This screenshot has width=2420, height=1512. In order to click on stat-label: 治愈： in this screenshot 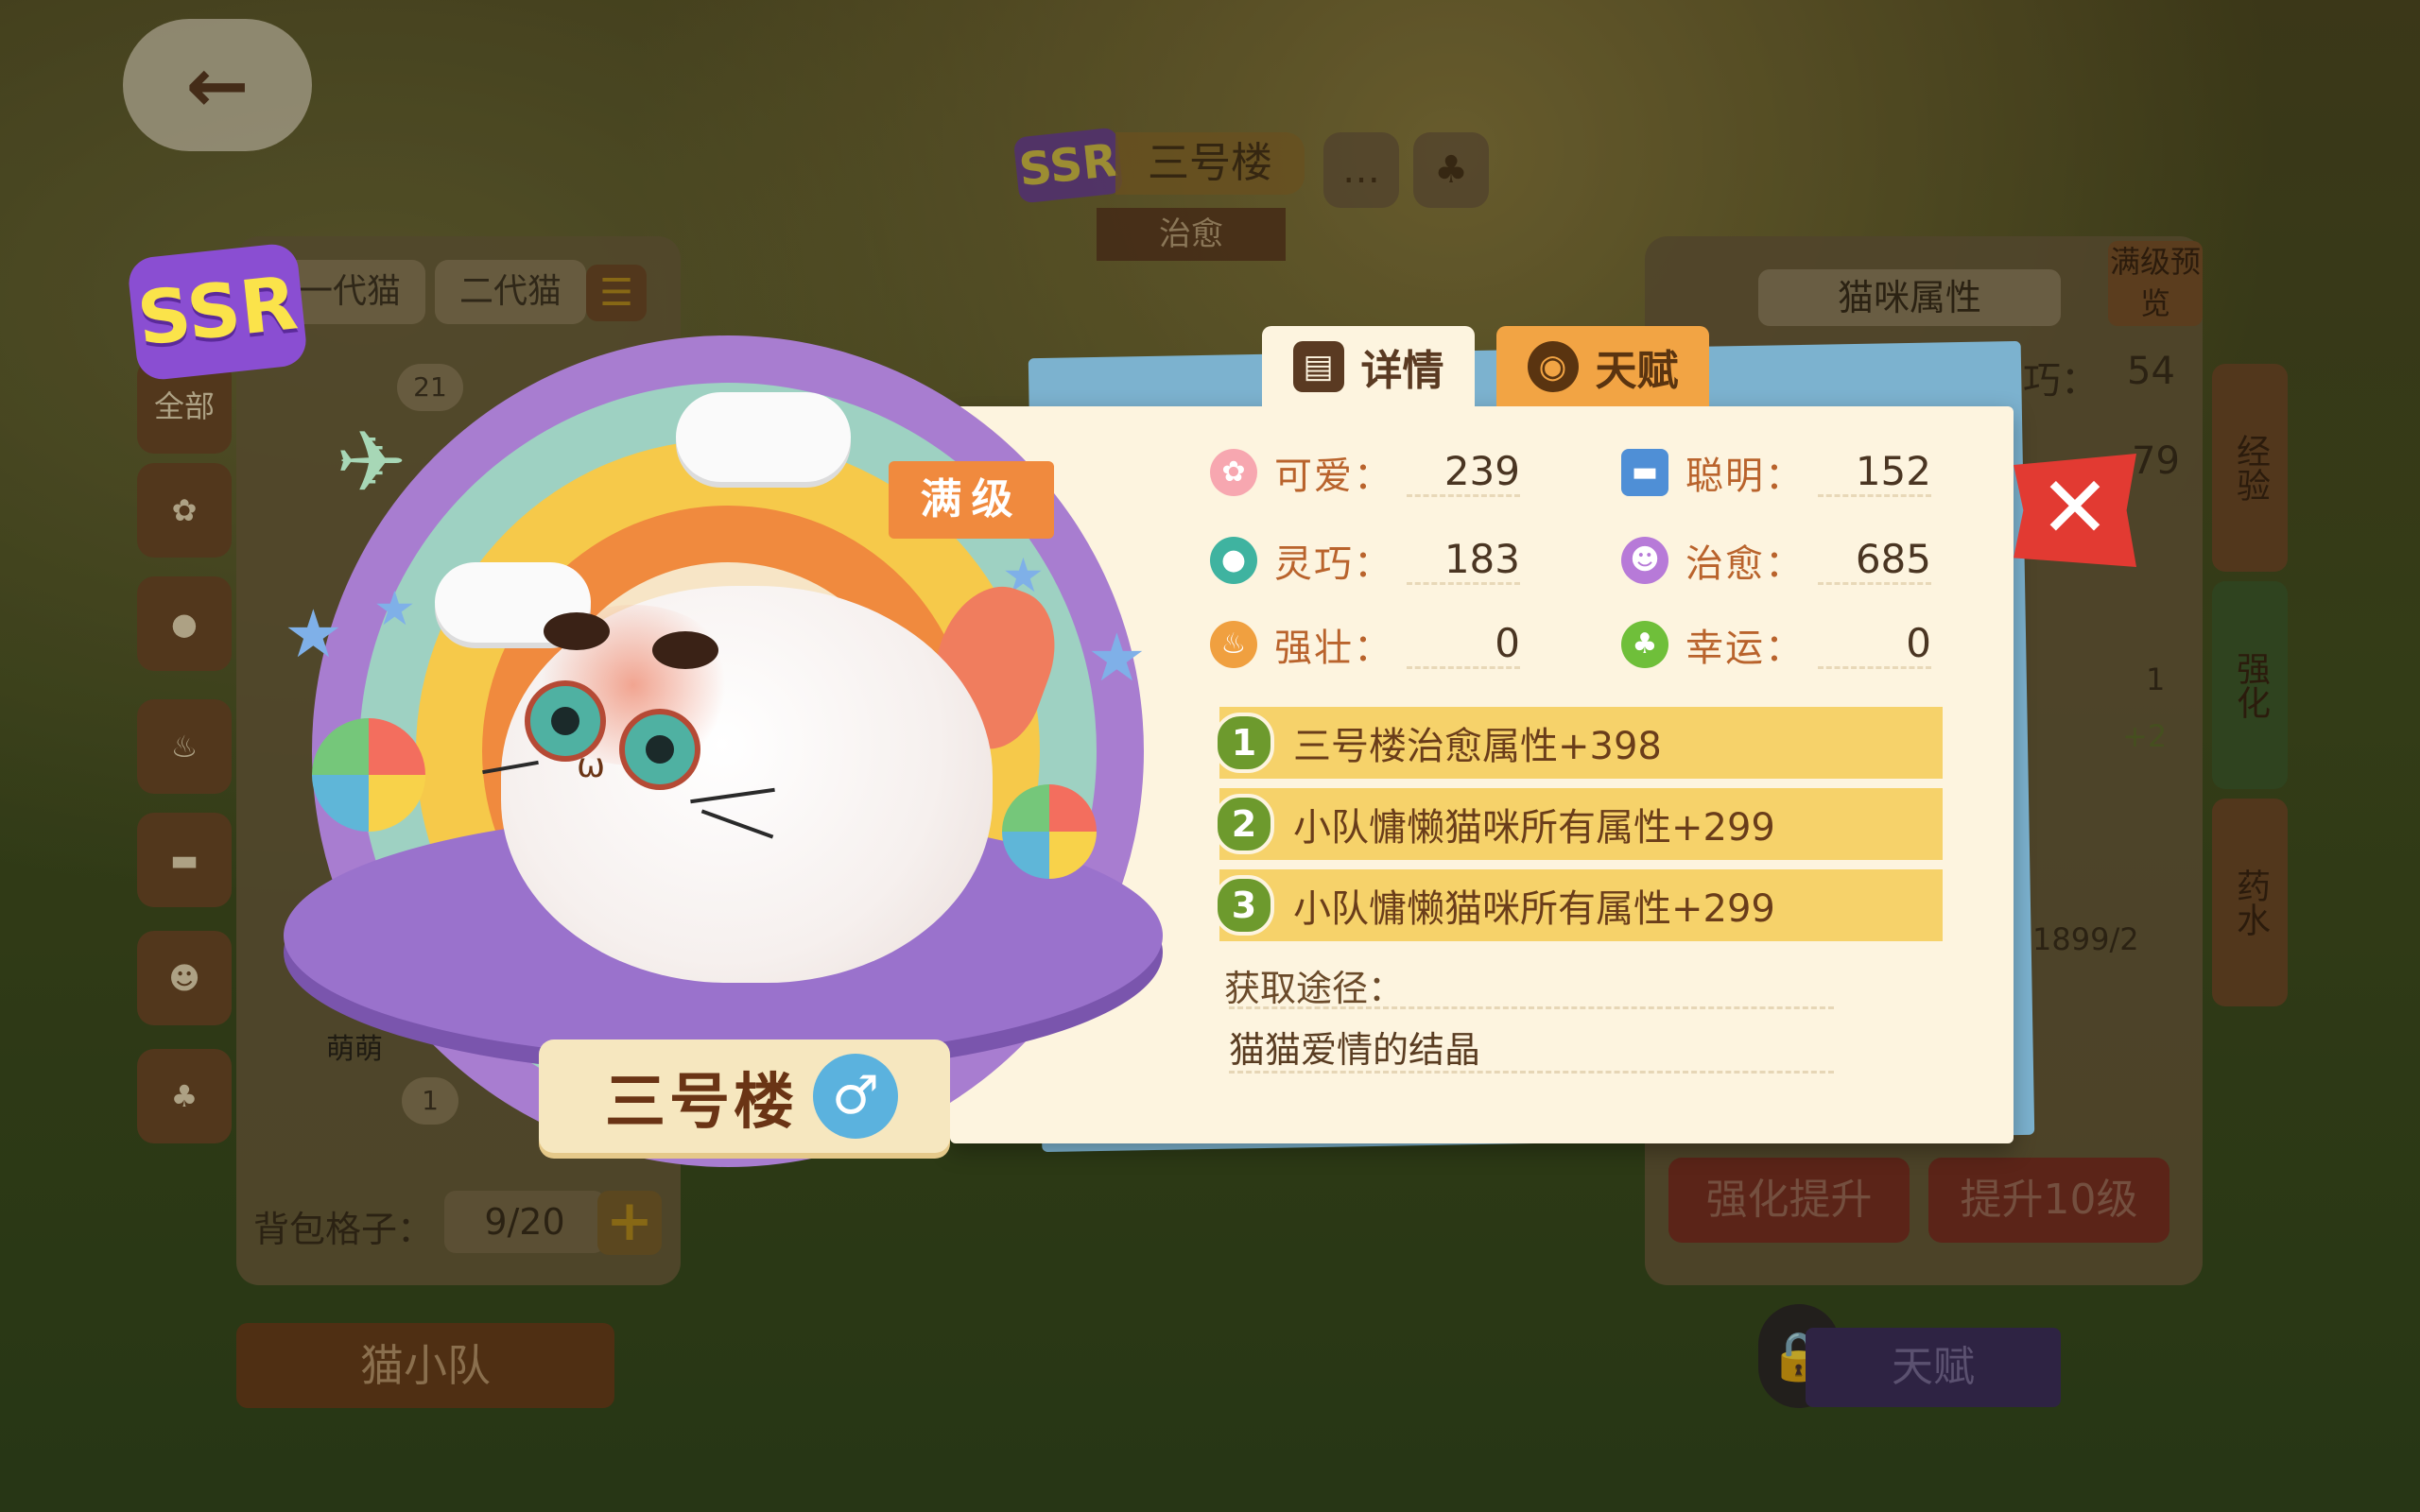, I will do `click(1745, 564)`.